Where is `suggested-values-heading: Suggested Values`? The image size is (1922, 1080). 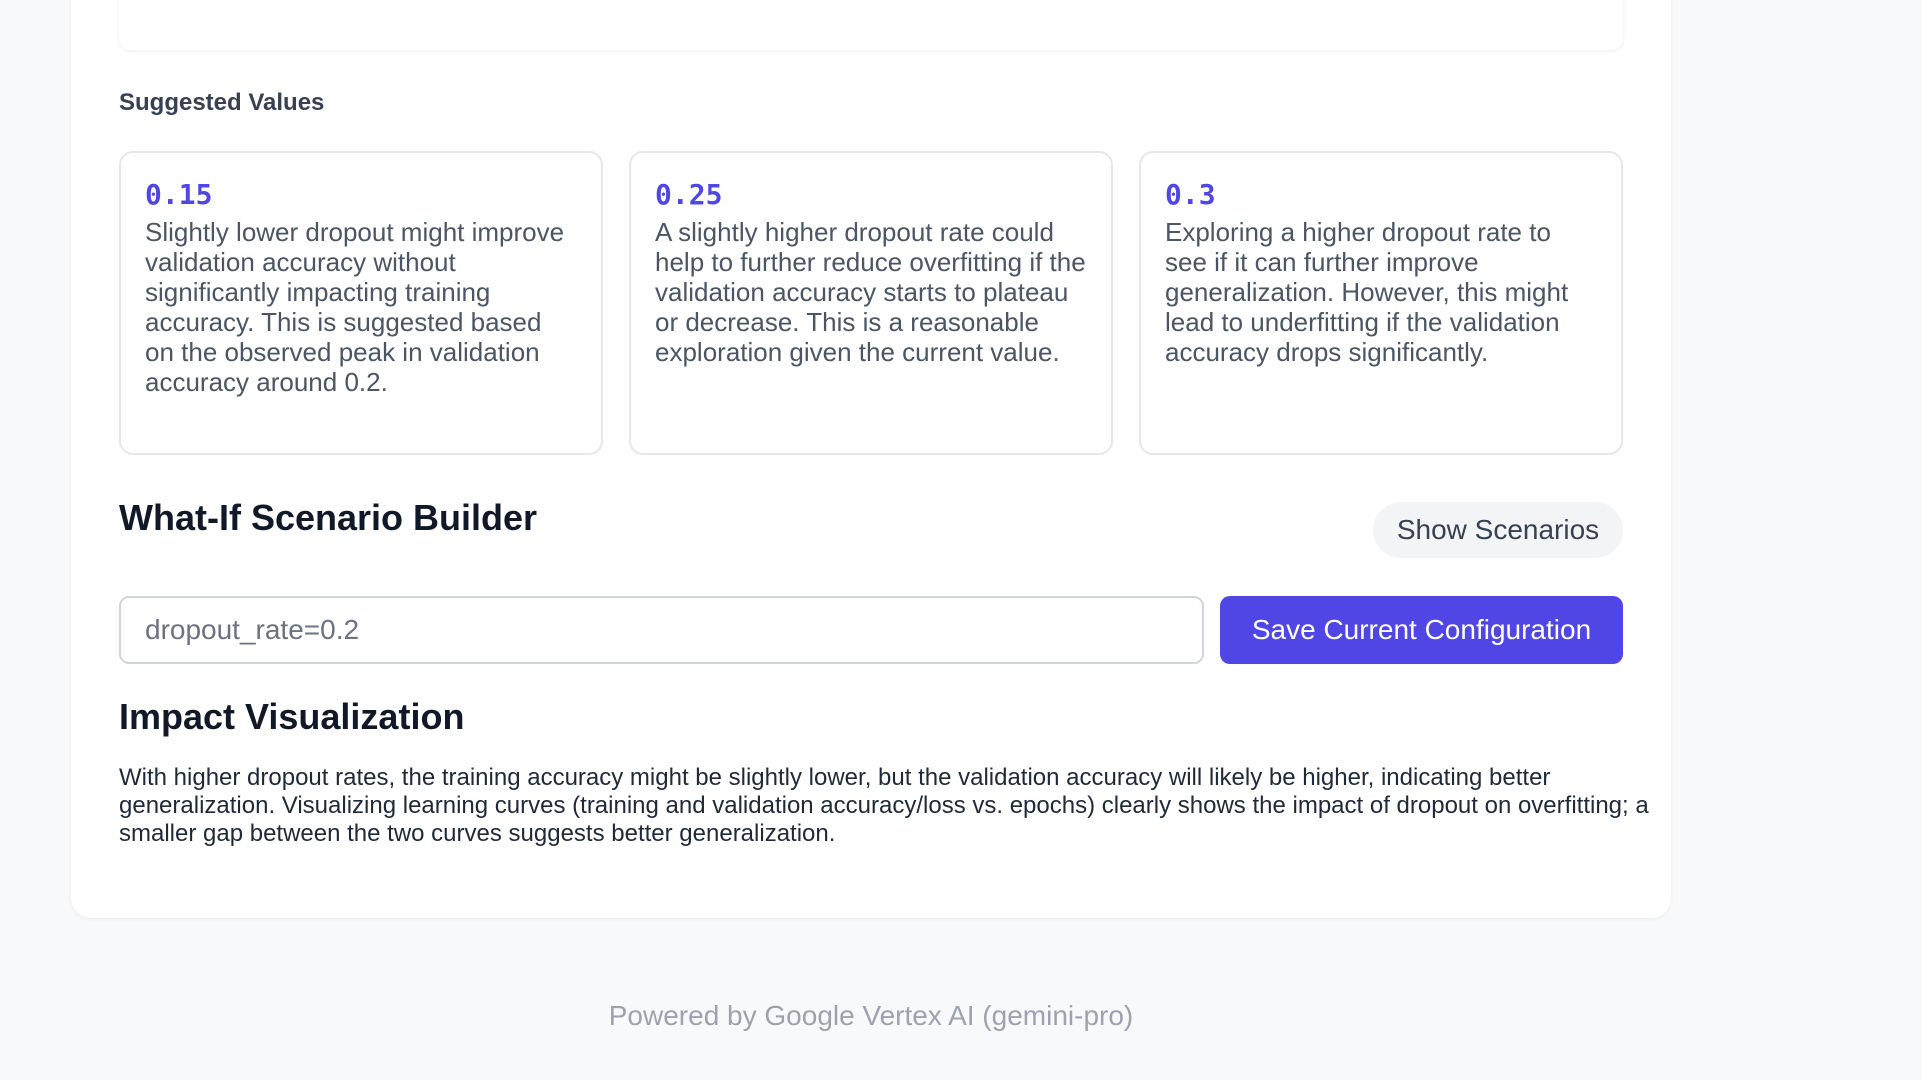
suggested-values-heading: Suggested Values is located at coordinates (222, 102).